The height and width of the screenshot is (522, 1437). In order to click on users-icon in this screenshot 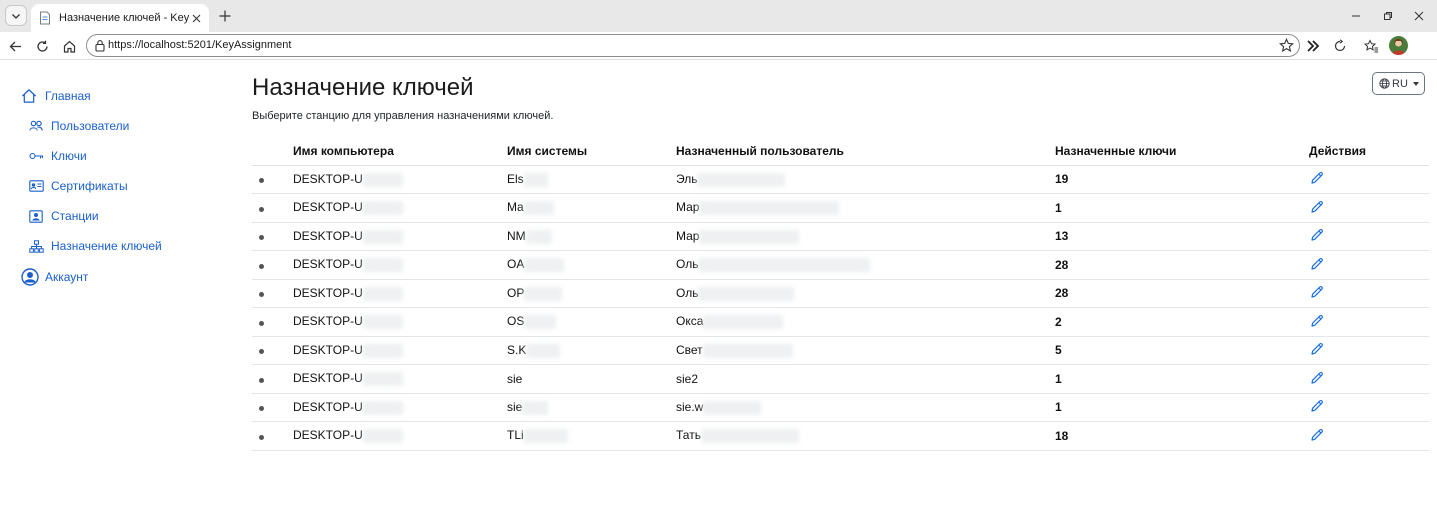, I will do `click(36, 126)`.